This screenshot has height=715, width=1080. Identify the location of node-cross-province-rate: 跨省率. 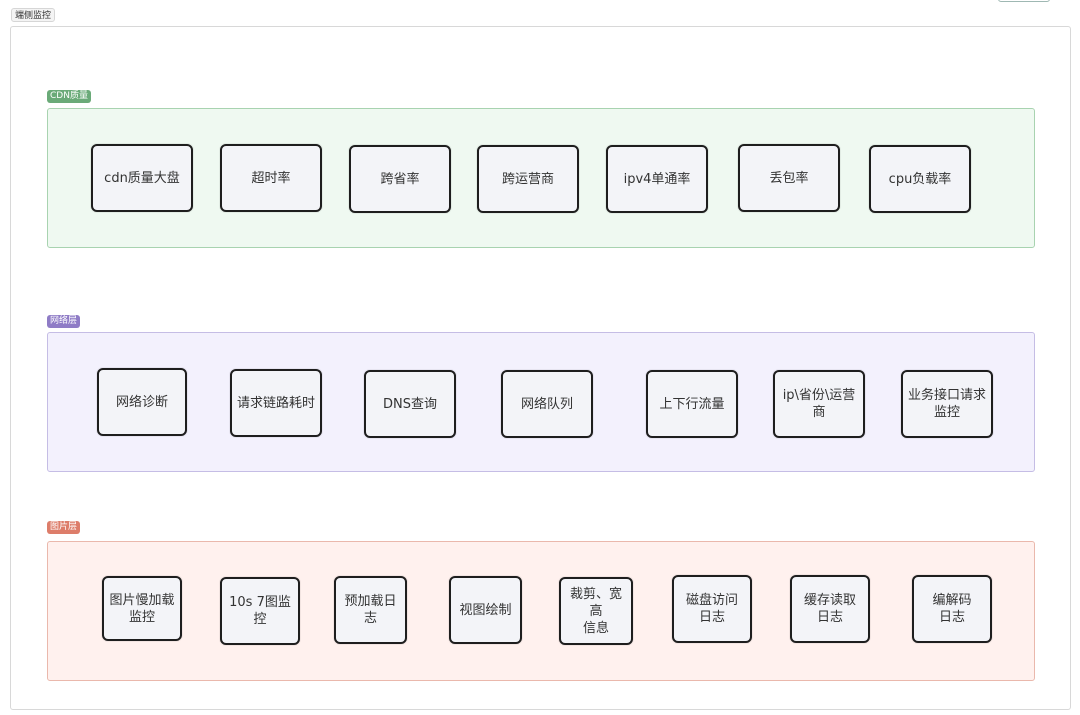
(400, 179).